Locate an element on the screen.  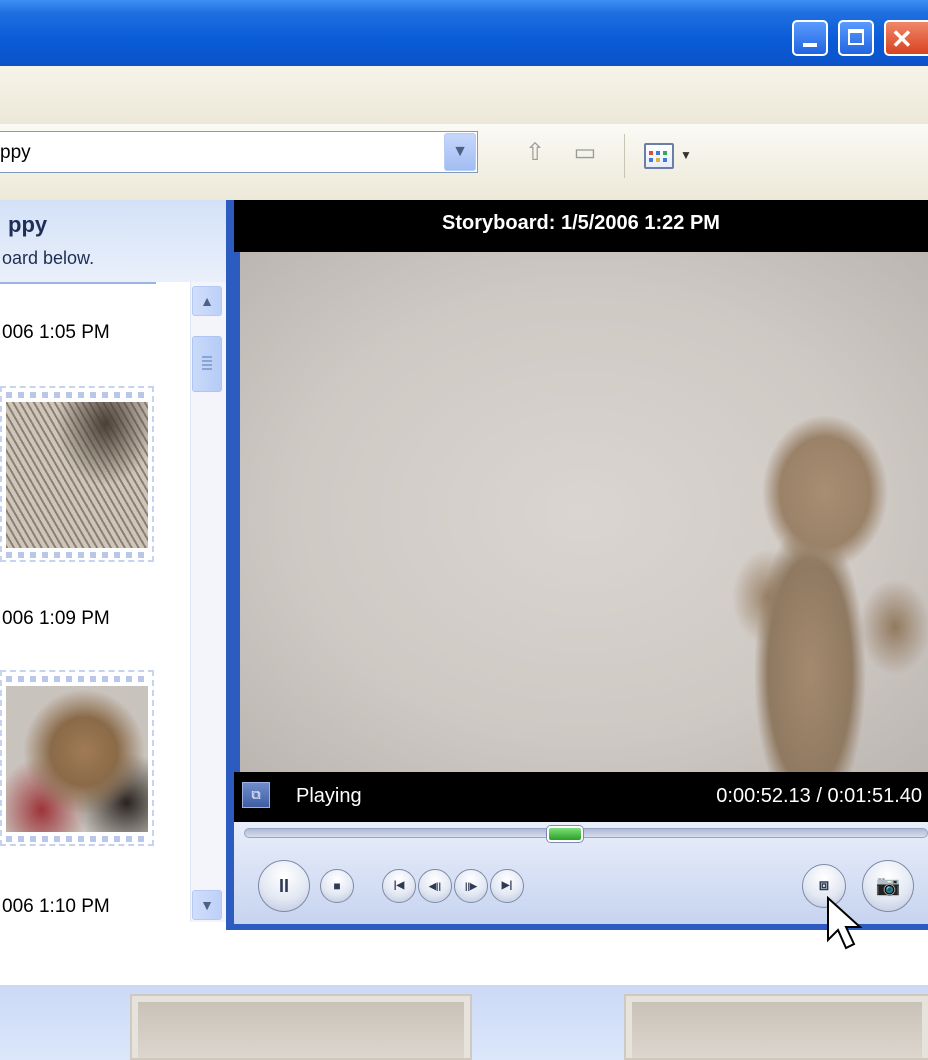
clip-time-1: 006 1:05 PM is located at coordinates (56, 332).